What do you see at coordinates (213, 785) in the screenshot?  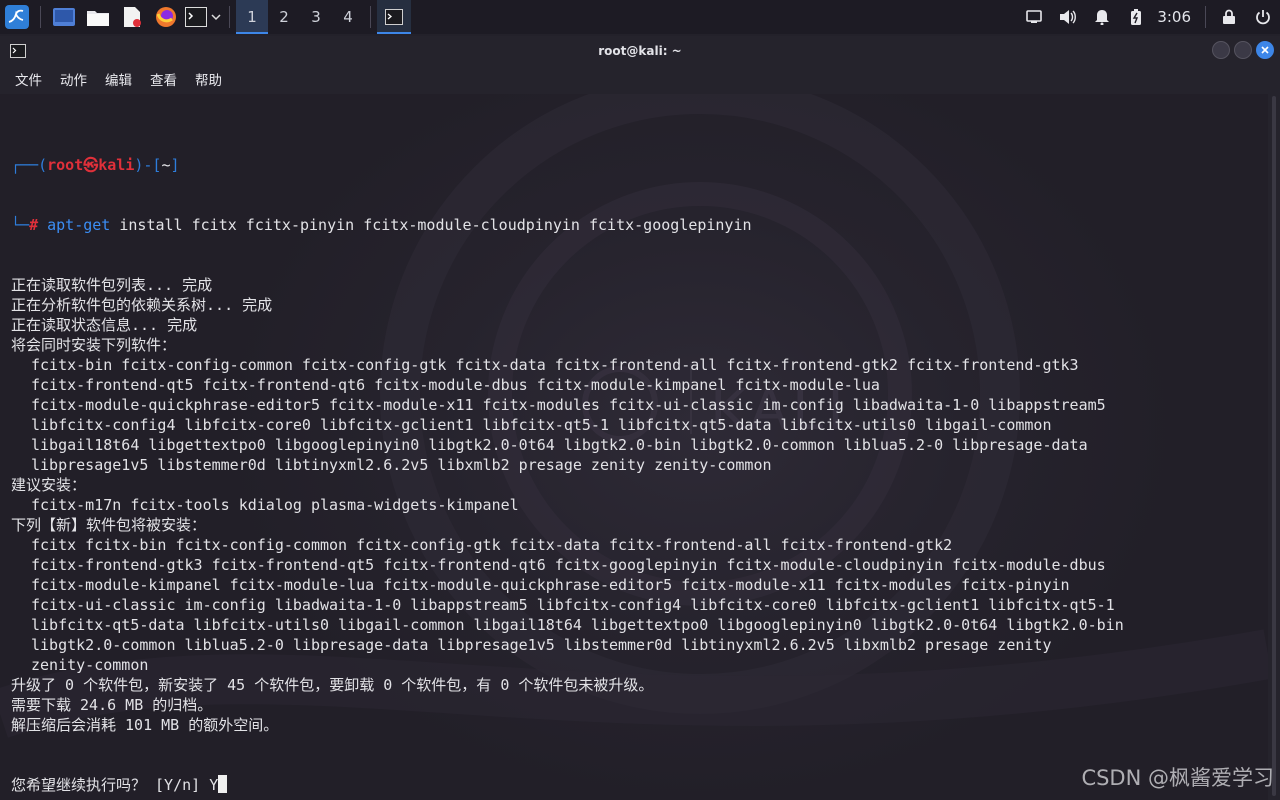 I see `typed-answer: Y` at bounding box center [213, 785].